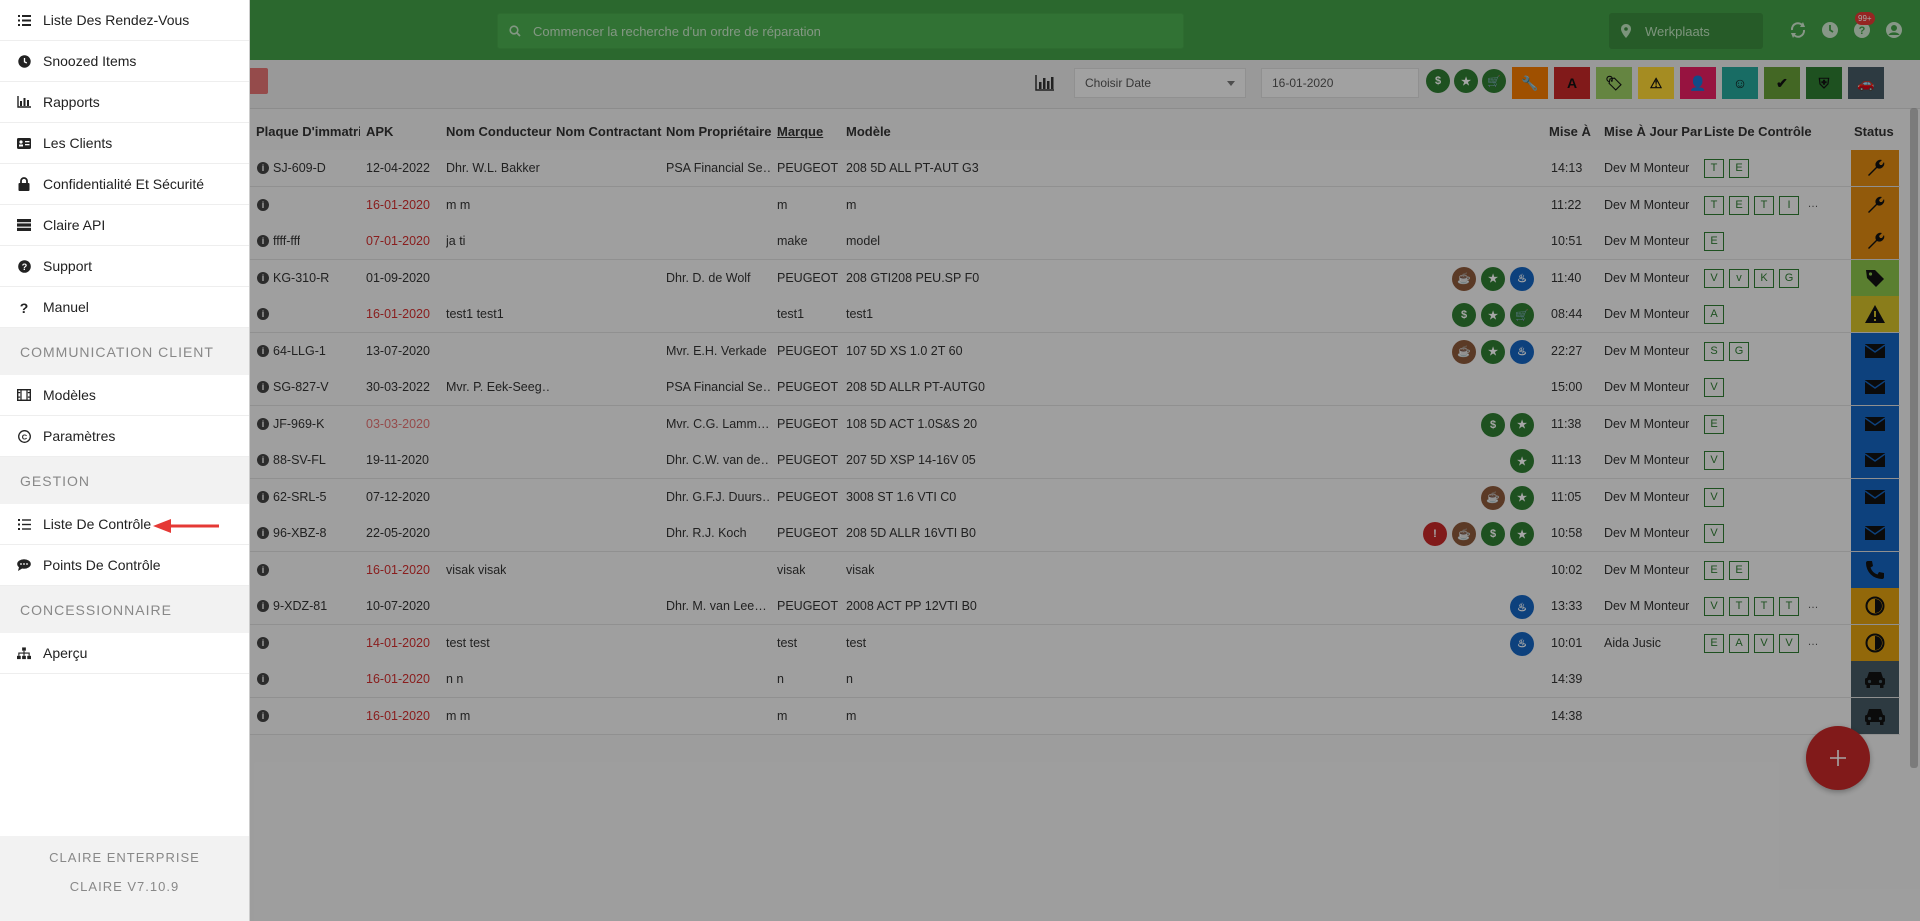 The width and height of the screenshot is (1920, 921). Describe the element at coordinates (24, 524) in the screenshot. I see `checklist-icon` at that location.